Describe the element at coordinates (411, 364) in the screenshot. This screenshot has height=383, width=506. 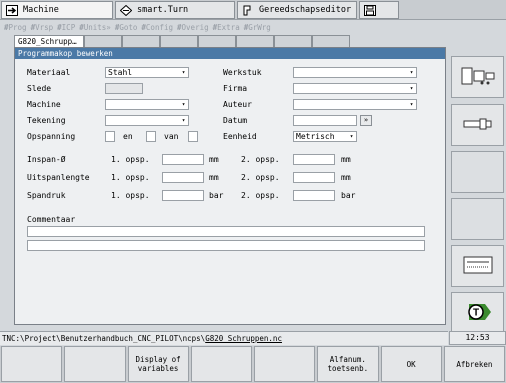
I see `ok-button: OK` at that location.